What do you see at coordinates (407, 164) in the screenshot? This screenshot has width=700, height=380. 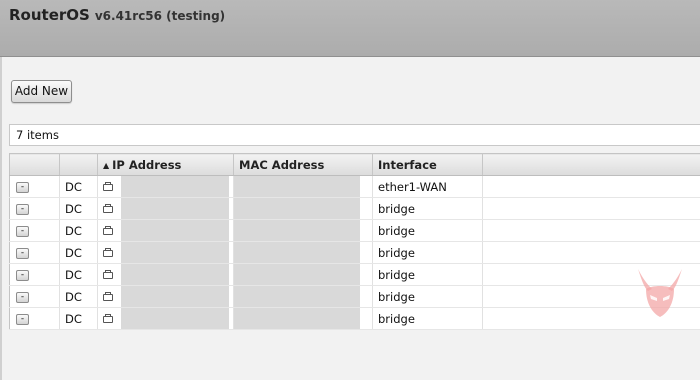 I see `column-header-interface-label: Interface` at bounding box center [407, 164].